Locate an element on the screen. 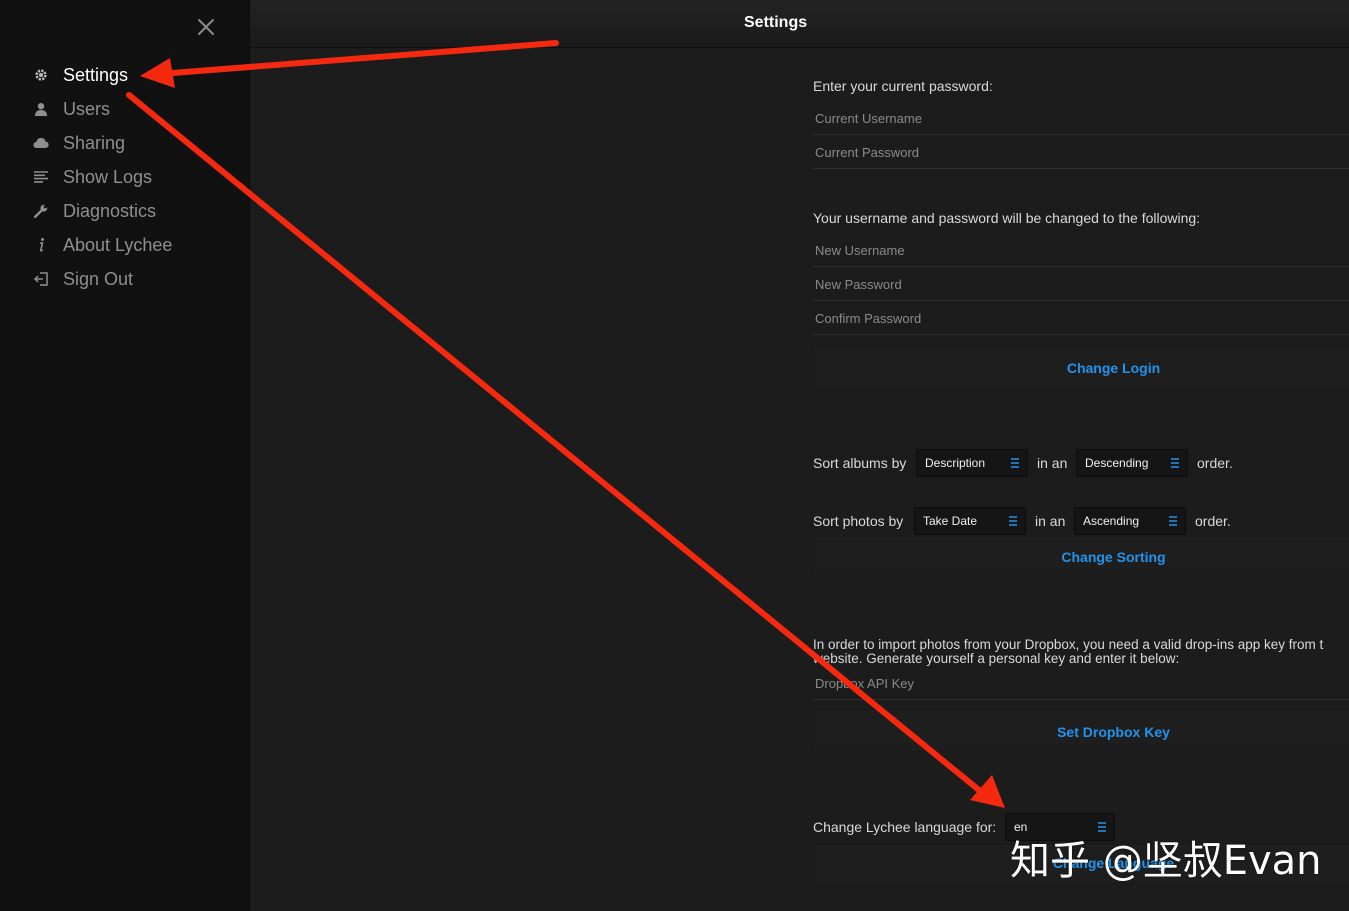 This screenshot has width=1349, height=911. select-value: Description is located at coordinates (955, 463).